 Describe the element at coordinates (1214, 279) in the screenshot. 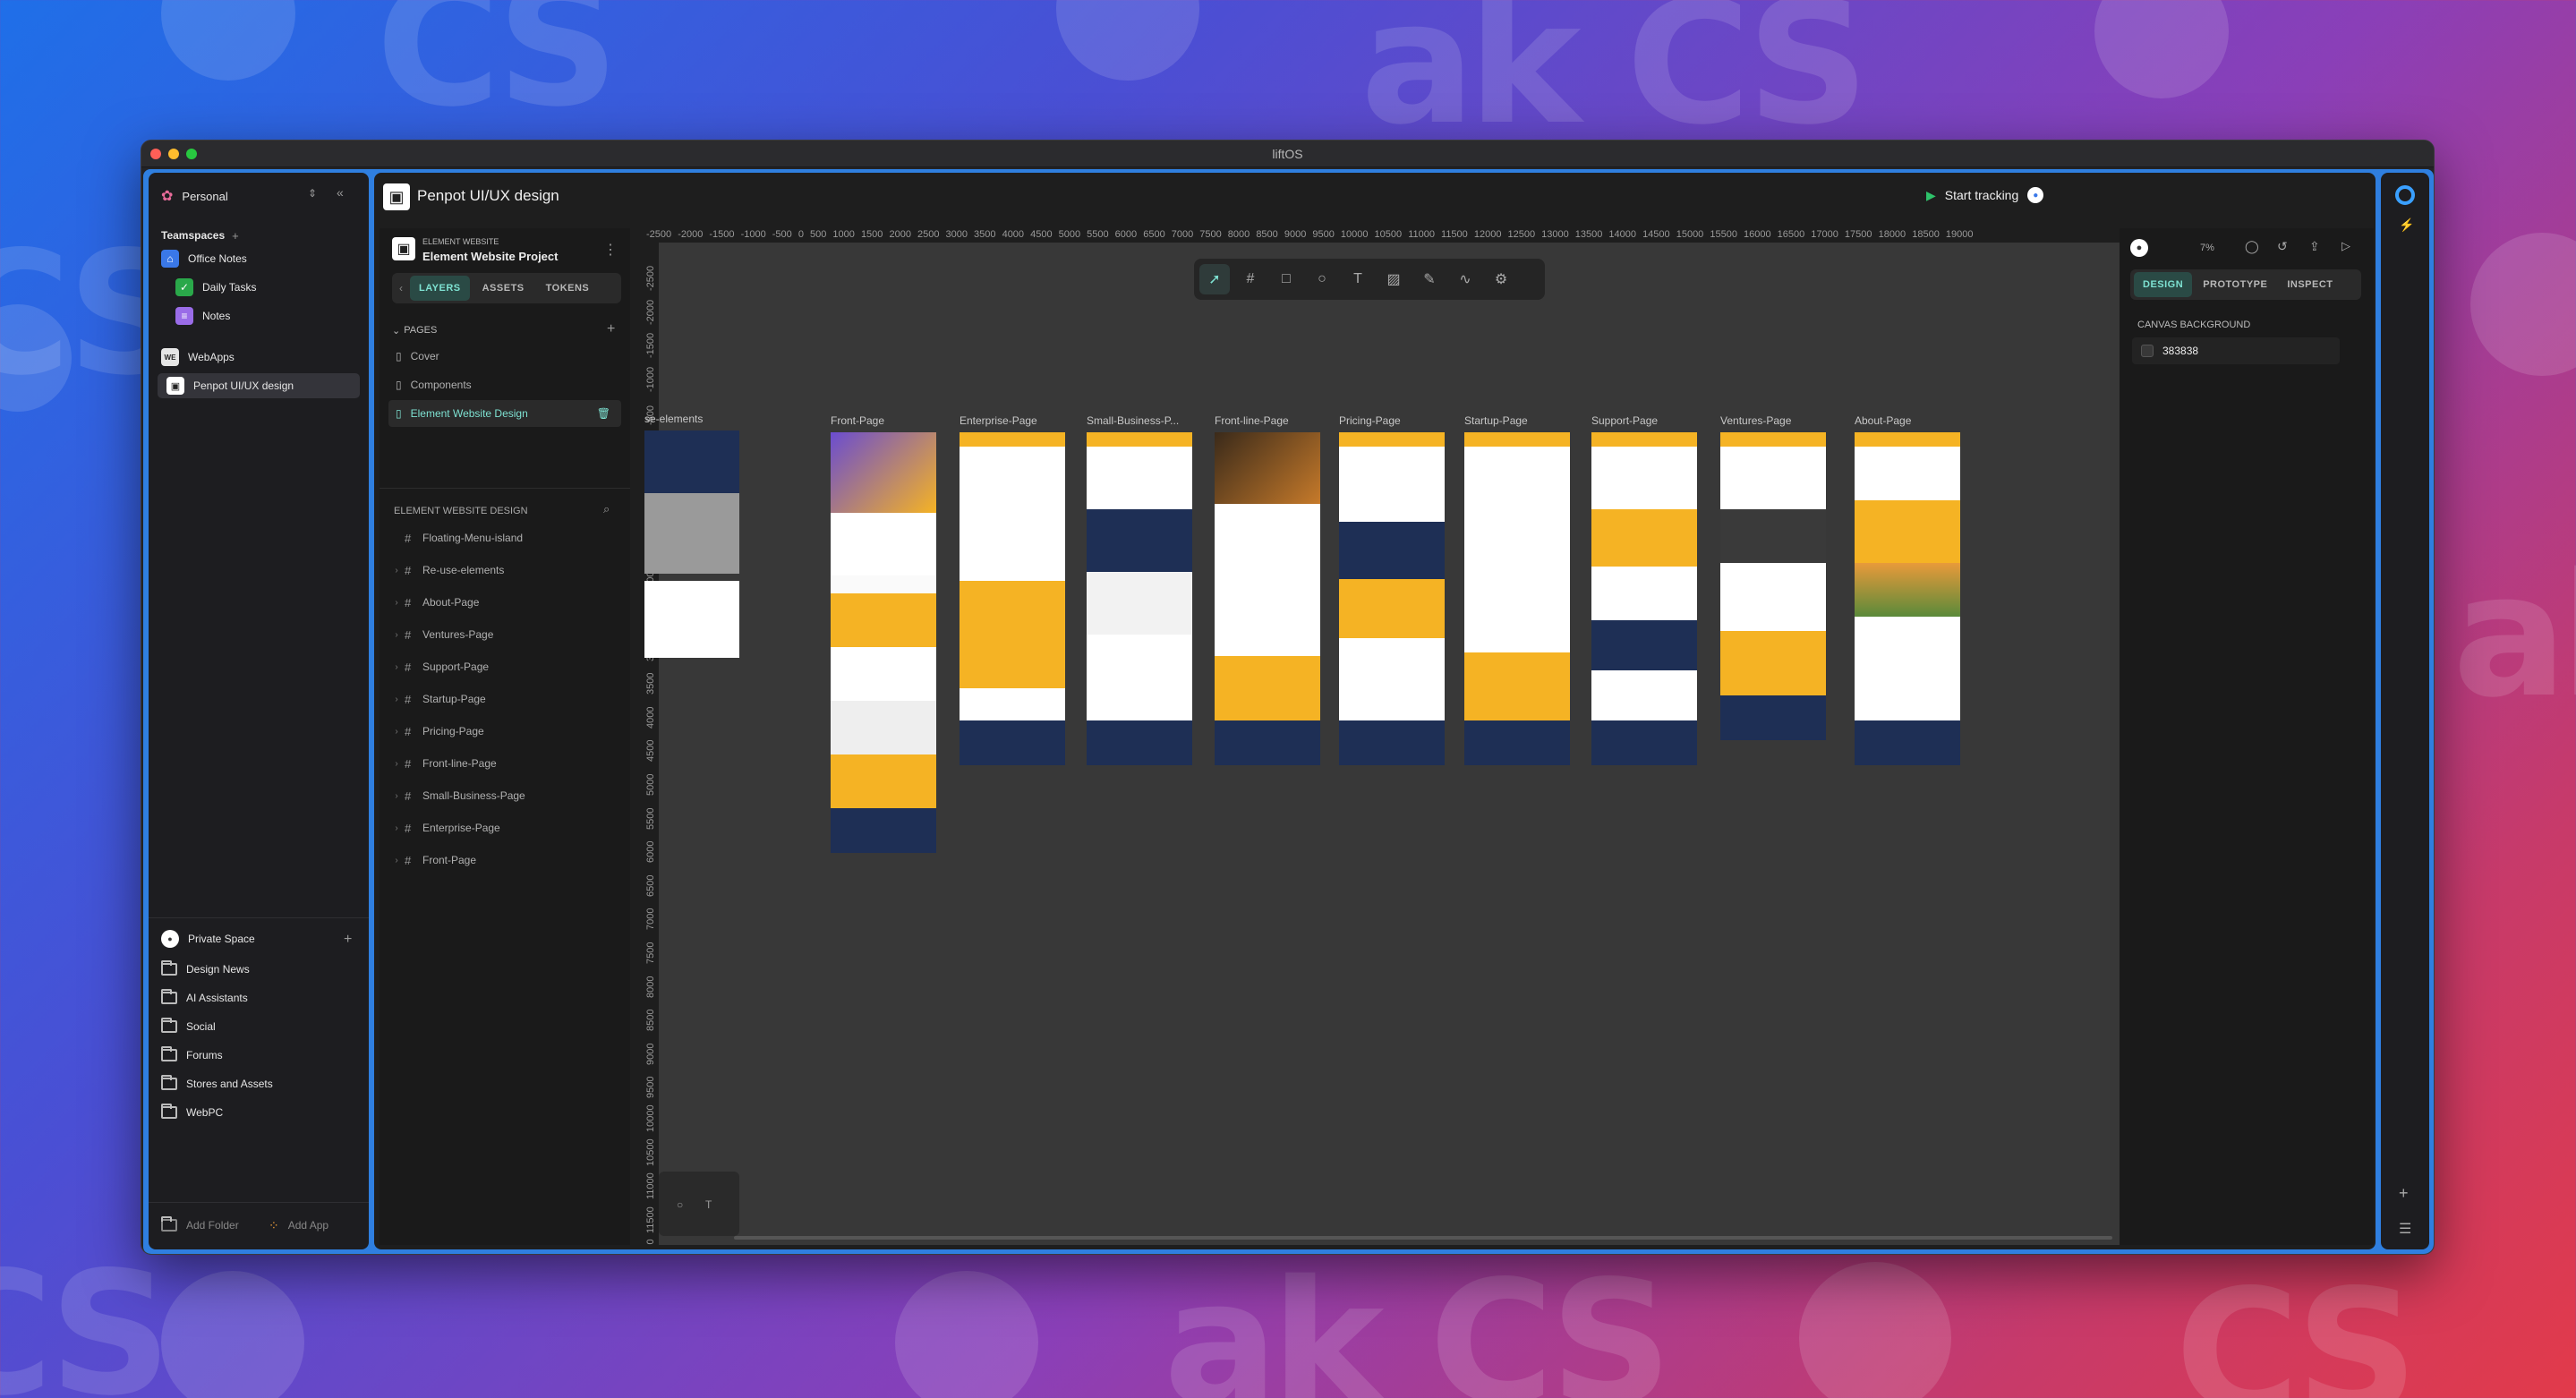

I see `move-tool-icon: ➚` at that location.